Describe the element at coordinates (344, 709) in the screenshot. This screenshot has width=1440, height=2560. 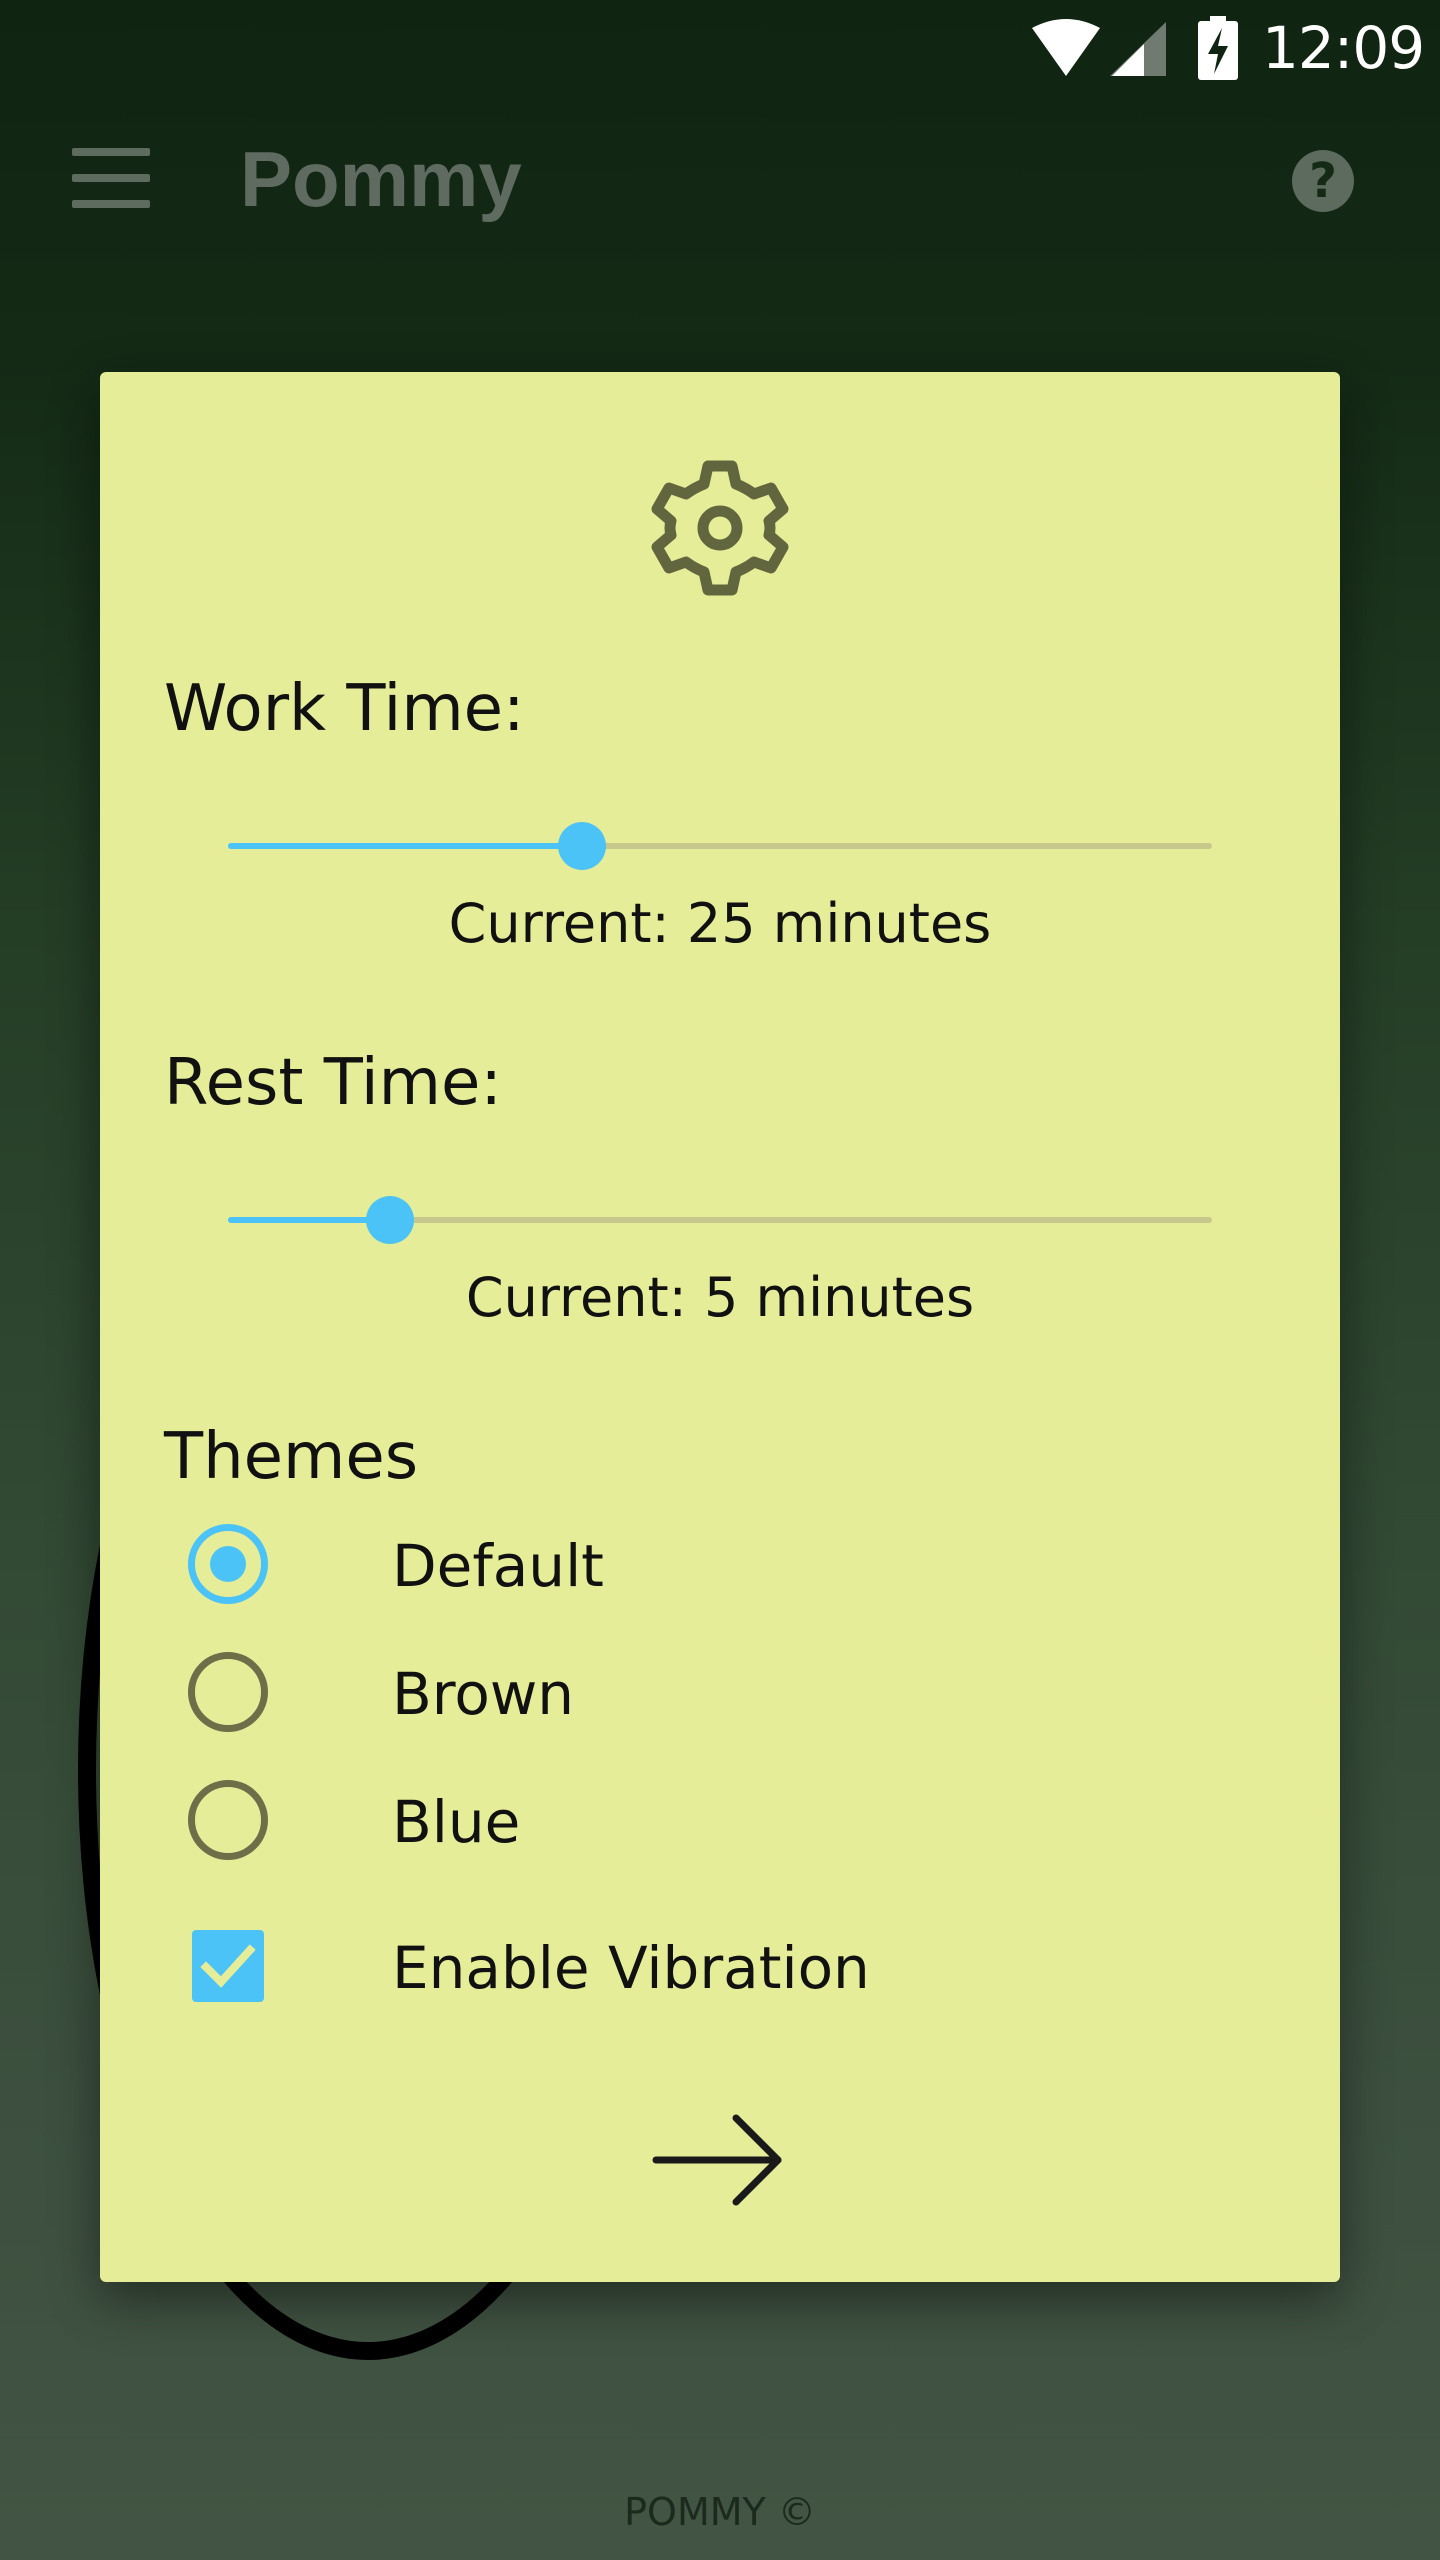
I see `work-time-label: Work Time:` at that location.